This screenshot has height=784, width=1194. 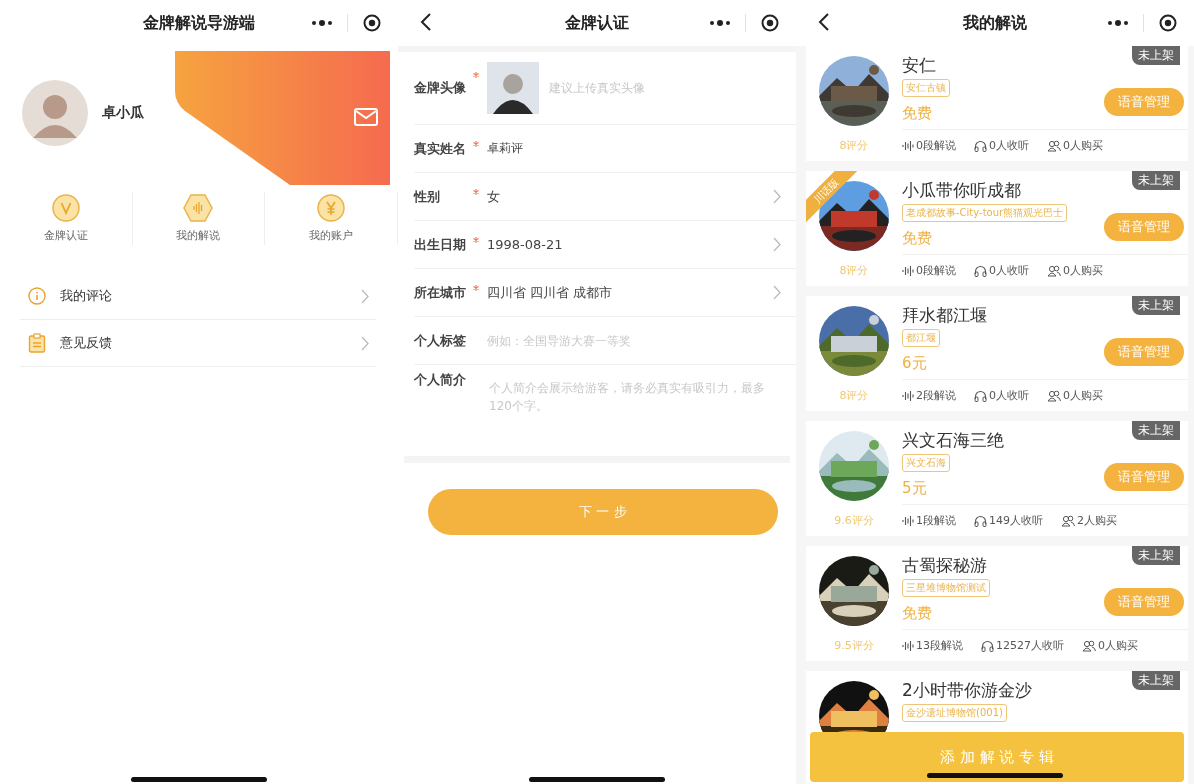 I want to click on album-title: 小瓜带你听成都, so click(x=961, y=190).